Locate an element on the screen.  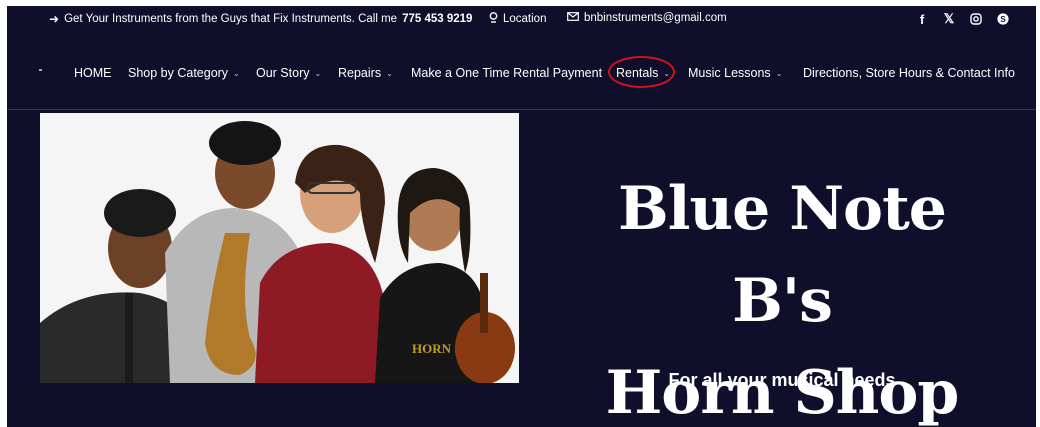
nav-item-music-lessons: Music Lessons ⌄ is located at coordinates (735, 73).